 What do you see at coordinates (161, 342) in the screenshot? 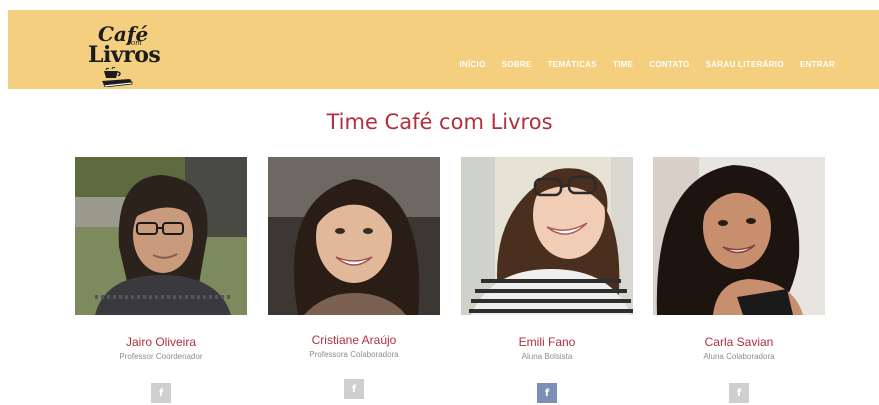
I see `member-name: Jairo Oliveira` at bounding box center [161, 342].